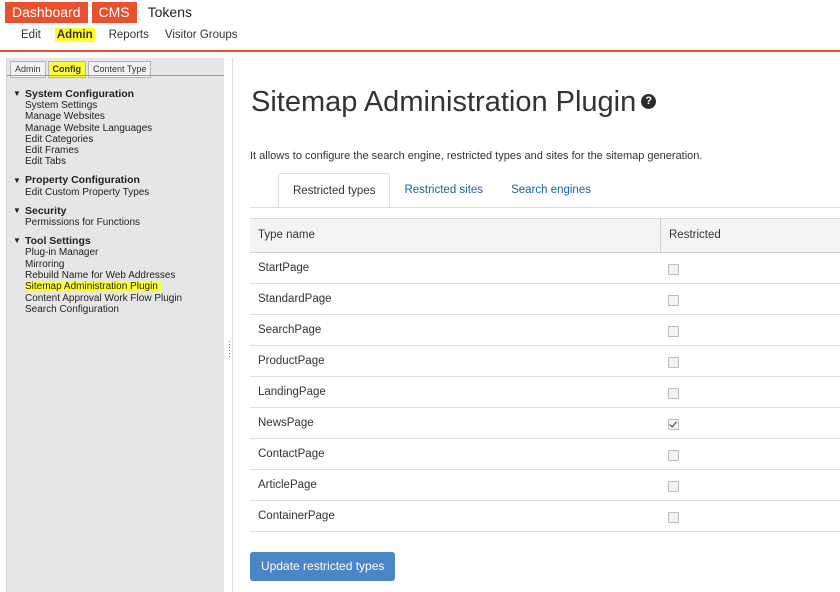 The width and height of the screenshot is (840, 592). I want to click on sidebar-item-manage-website-languages: Manage Website Languages, so click(117, 128).